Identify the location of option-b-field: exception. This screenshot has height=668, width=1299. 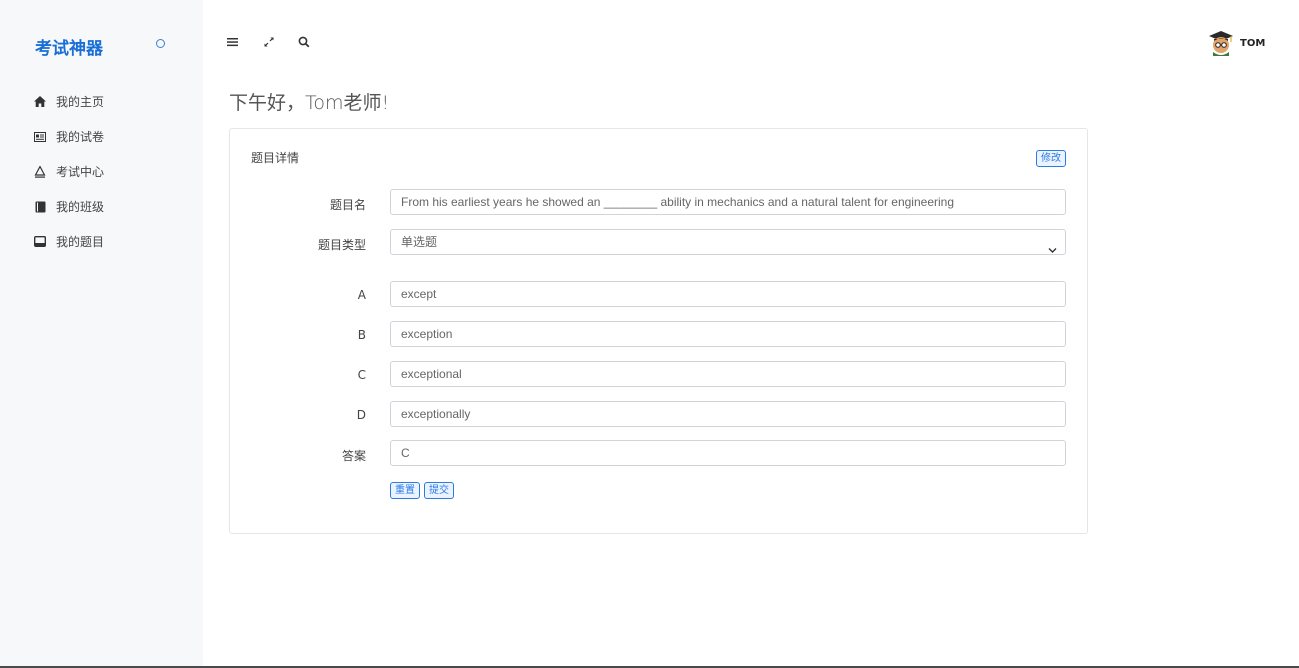
(728, 334).